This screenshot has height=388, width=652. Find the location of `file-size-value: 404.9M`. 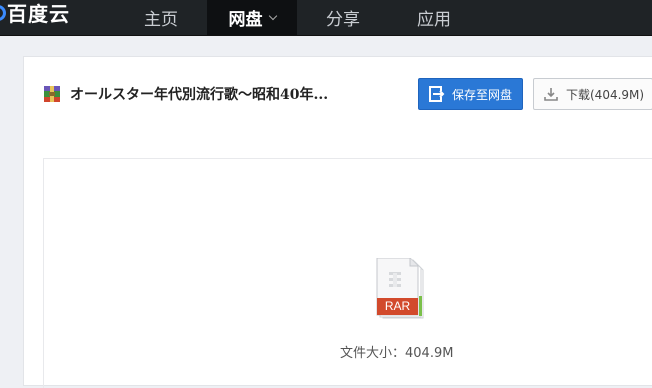

file-size-value: 404.9M is located at coordinates (429, 353).